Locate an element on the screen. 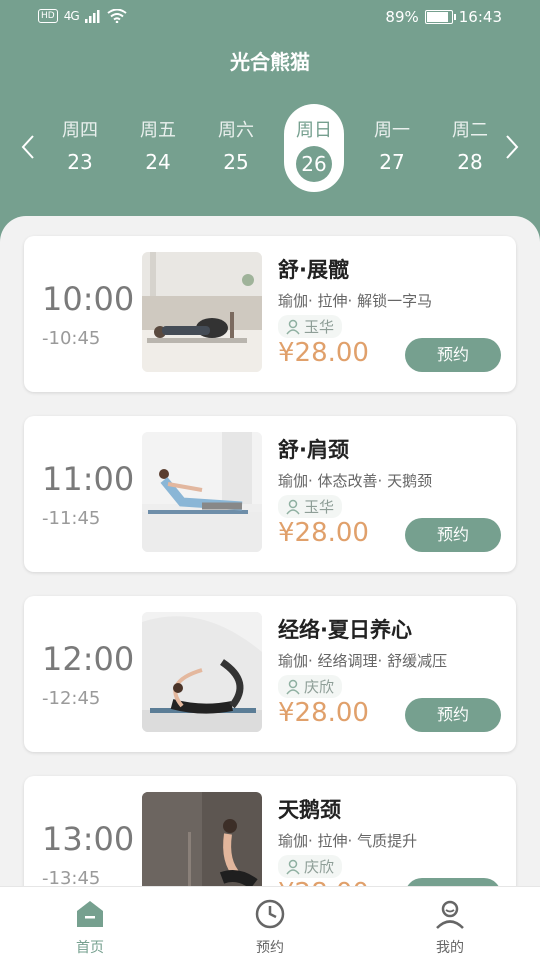 The width and height of the screenshot is (540, 961). tab-home: 首页 is located at coordinates (90, 924).